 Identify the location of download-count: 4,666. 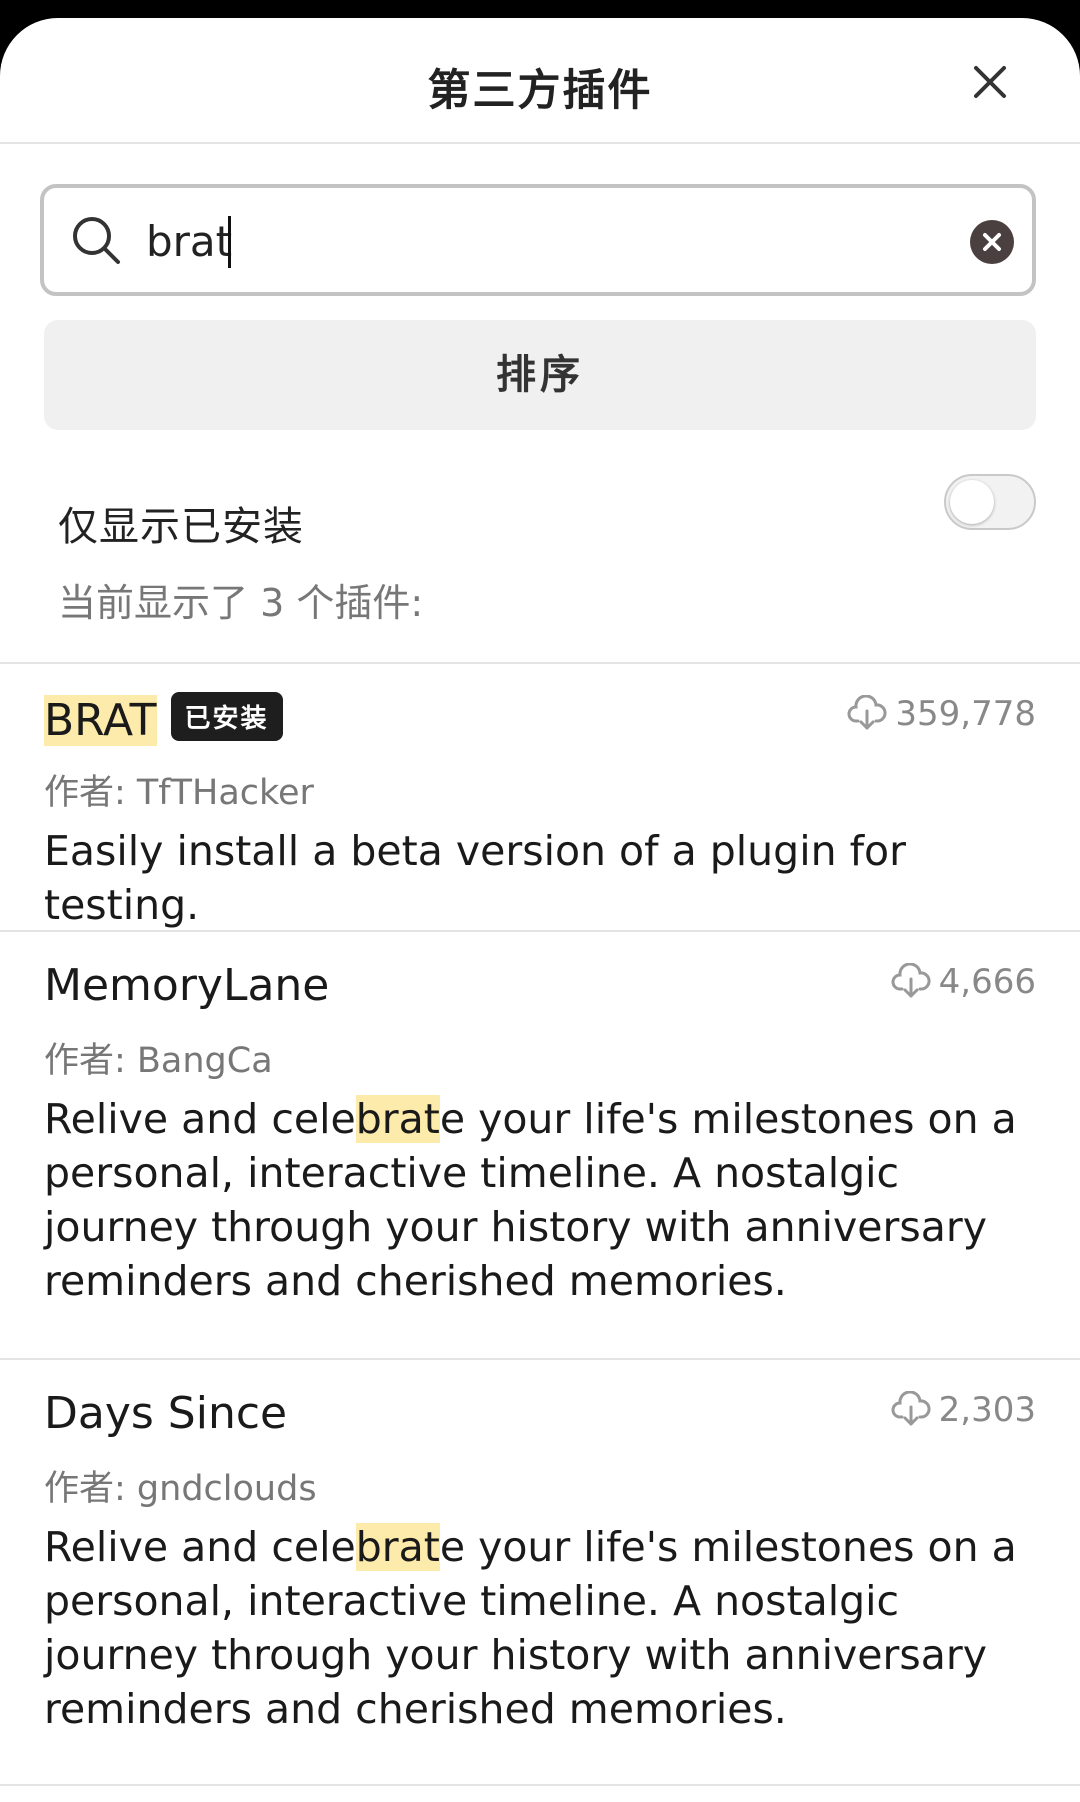
(963, 982).